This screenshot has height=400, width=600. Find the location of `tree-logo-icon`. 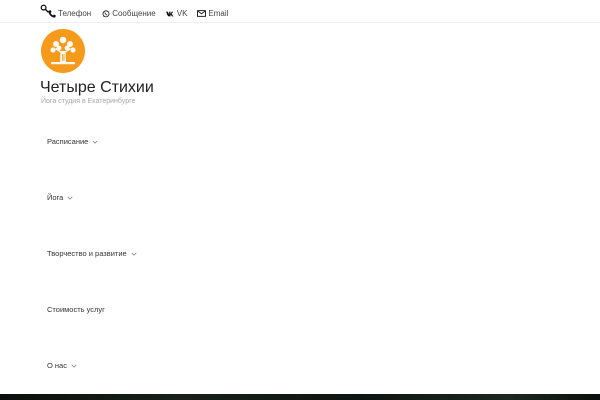

tree-logo-icon is located at coordinates (63, 51).